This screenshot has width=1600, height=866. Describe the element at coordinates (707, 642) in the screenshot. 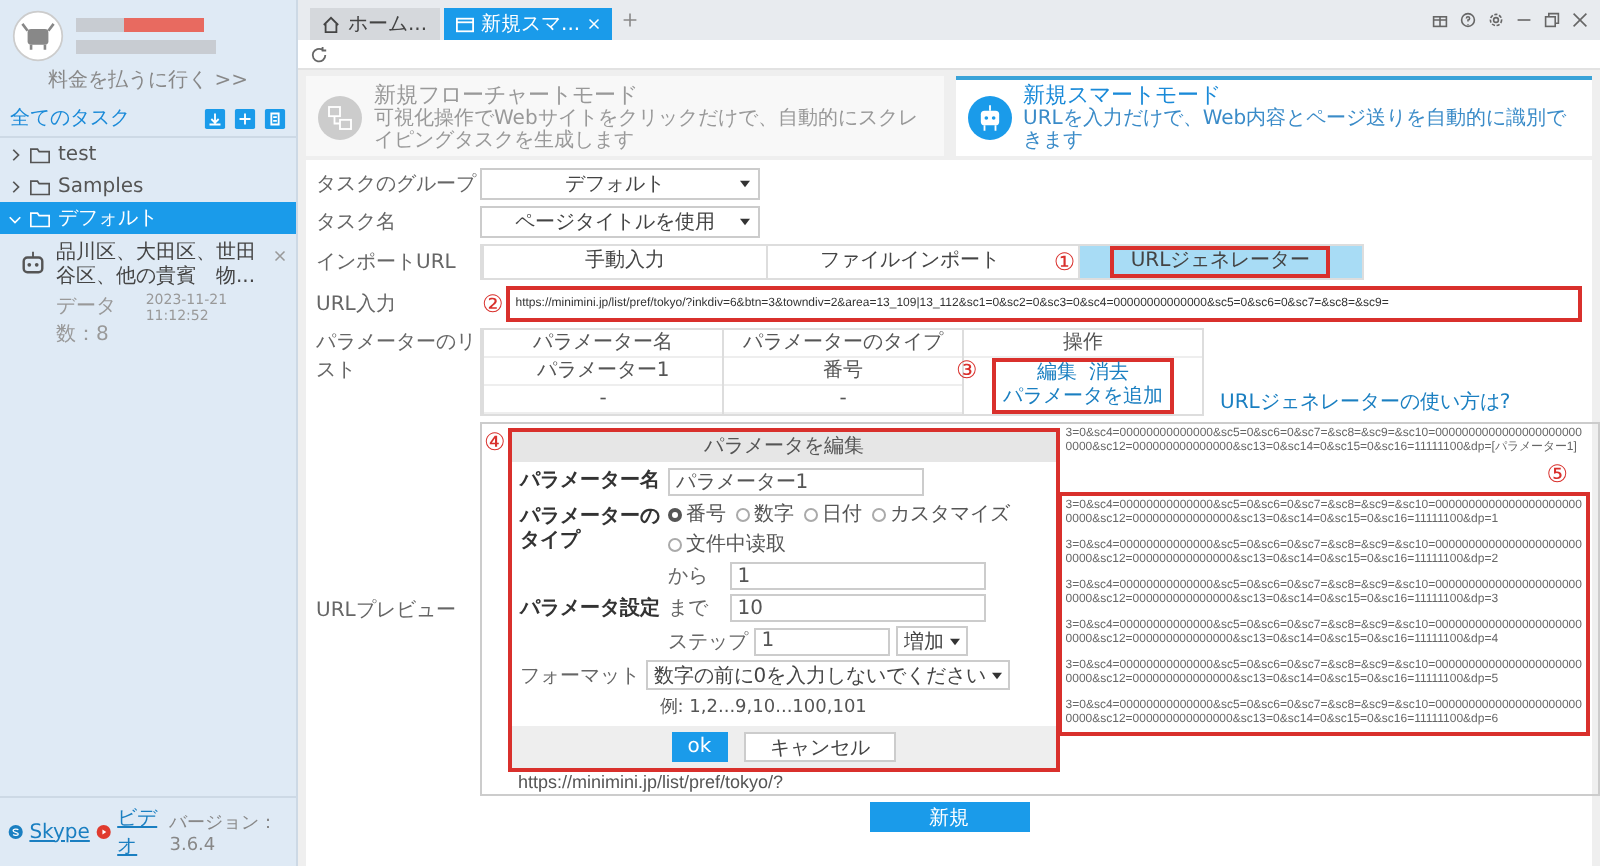

I see `field-label: ステップ` at that location.